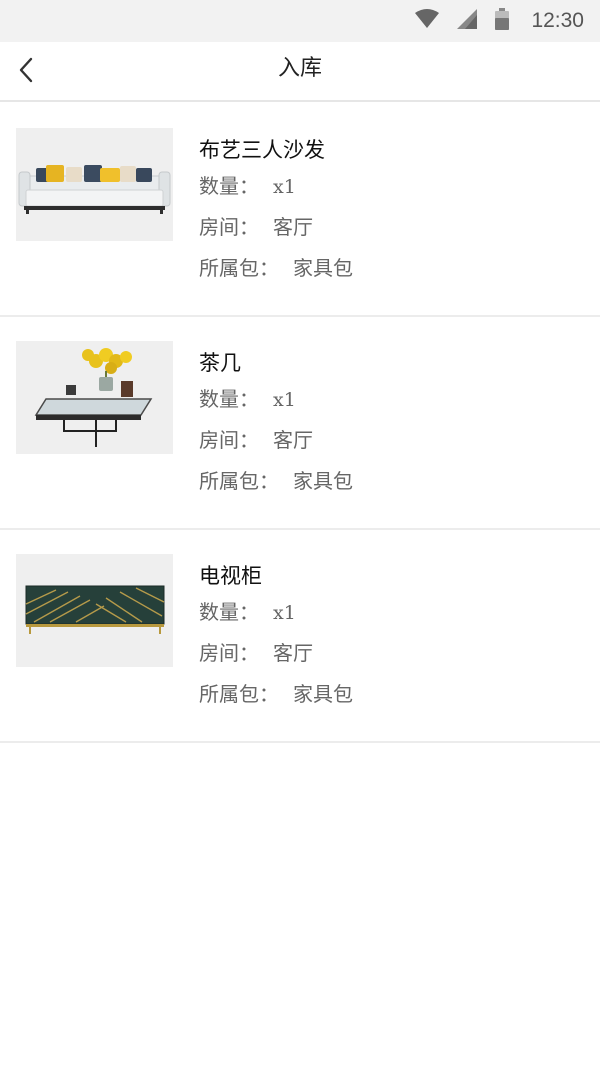 The height and width of the screenshot is (1067, 600). Describe the element at coordinates (94, 184) in the screenshot. I see `sofa-image` at that location.